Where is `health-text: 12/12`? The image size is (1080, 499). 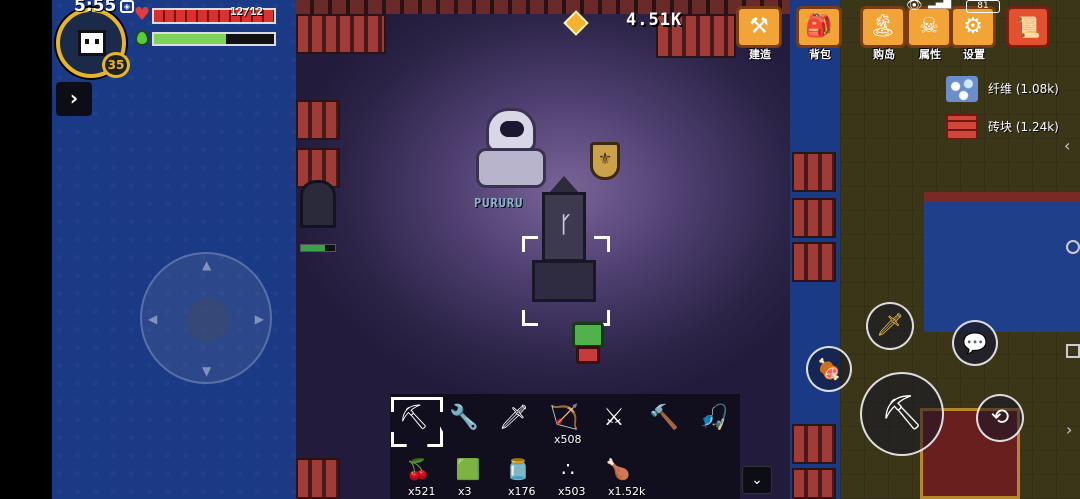
health-text: 12/12 is located at coordinates (247, 11).